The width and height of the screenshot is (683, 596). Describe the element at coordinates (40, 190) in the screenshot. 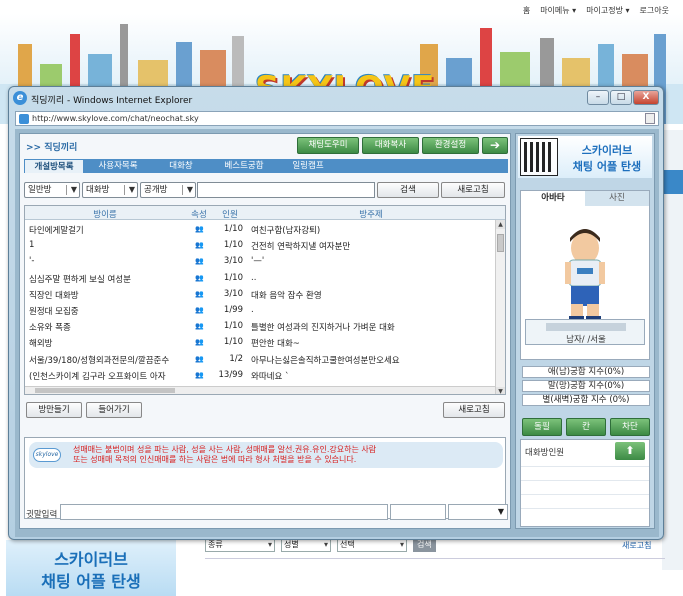

I see `room-type-value: 일반방` at that location.